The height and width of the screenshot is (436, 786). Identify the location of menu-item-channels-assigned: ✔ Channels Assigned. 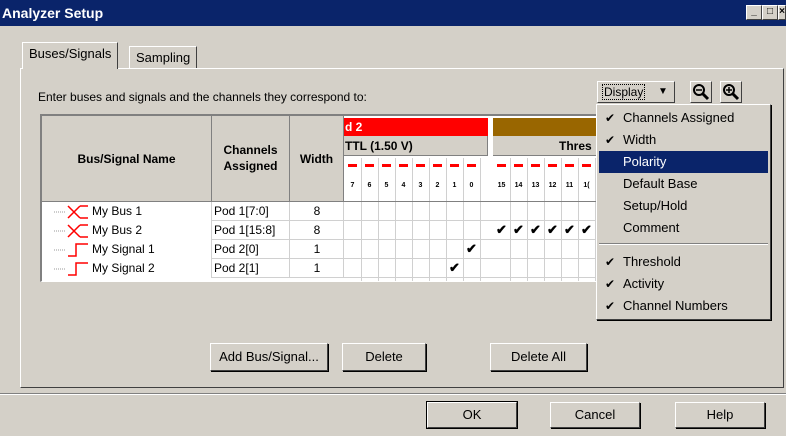
(683, 118).